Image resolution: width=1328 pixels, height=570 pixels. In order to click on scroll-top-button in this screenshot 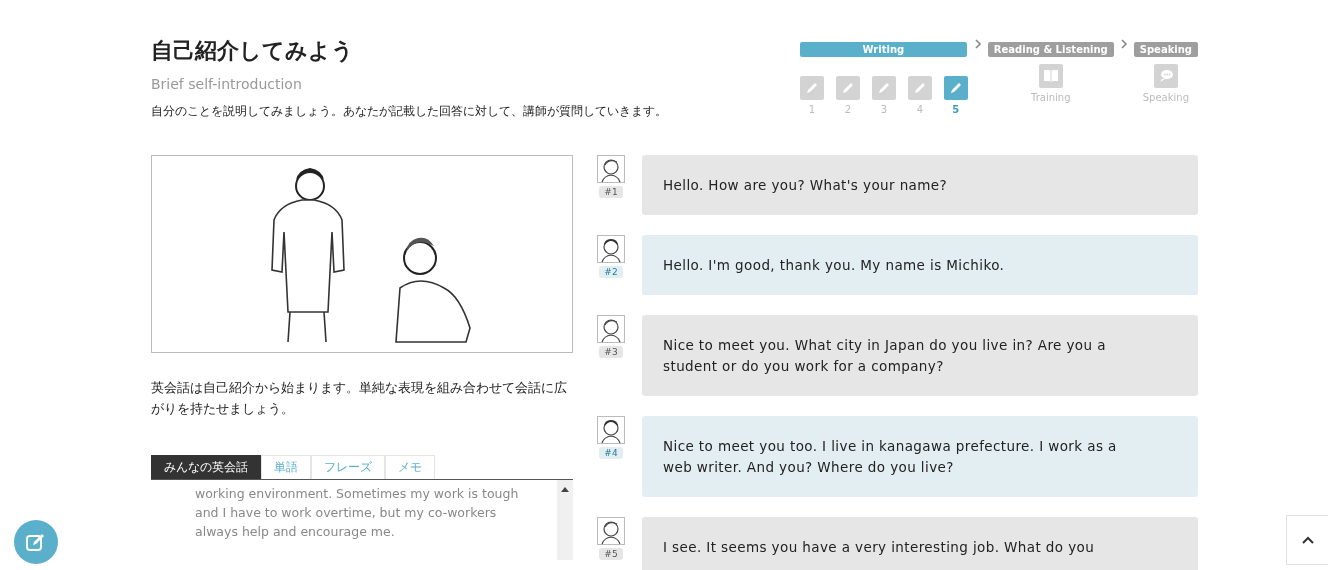, I will do `click(1307, 540)`.